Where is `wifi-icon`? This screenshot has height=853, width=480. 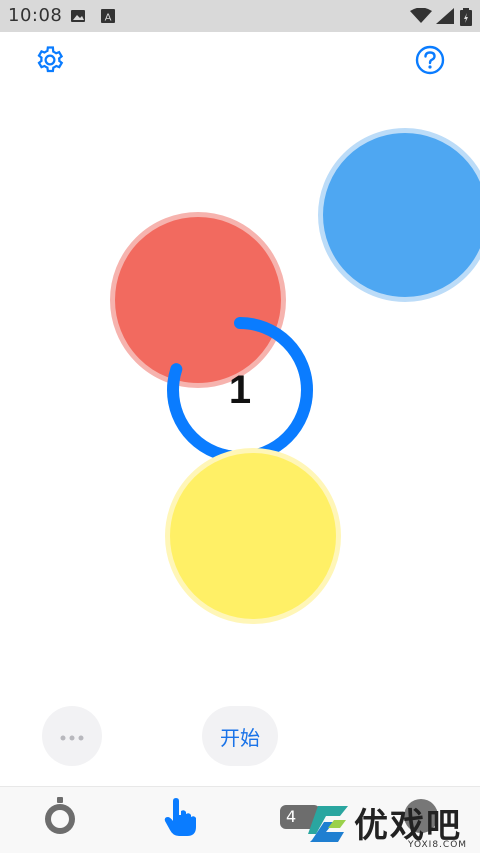 wifi-icon is located at coordinates (421, 15).